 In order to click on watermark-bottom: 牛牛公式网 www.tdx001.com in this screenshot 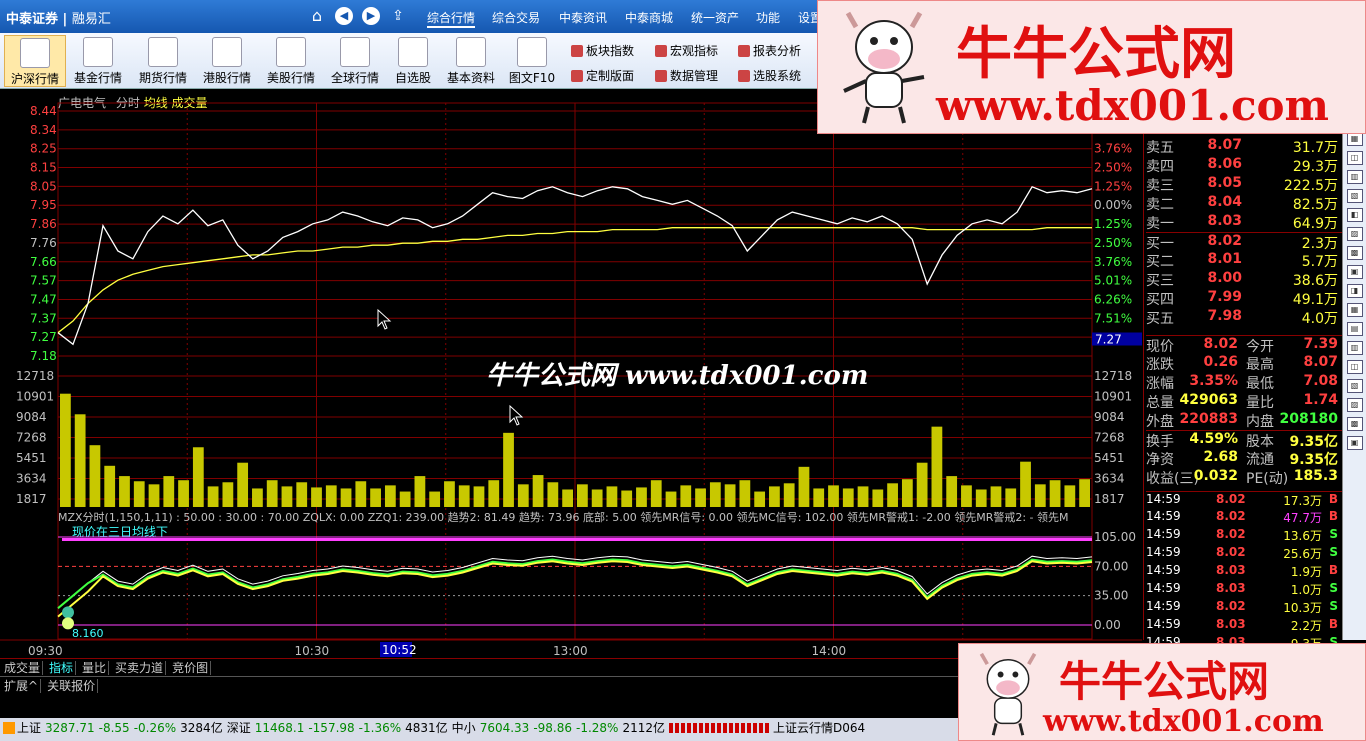, I will do `click(1162, 692)`.